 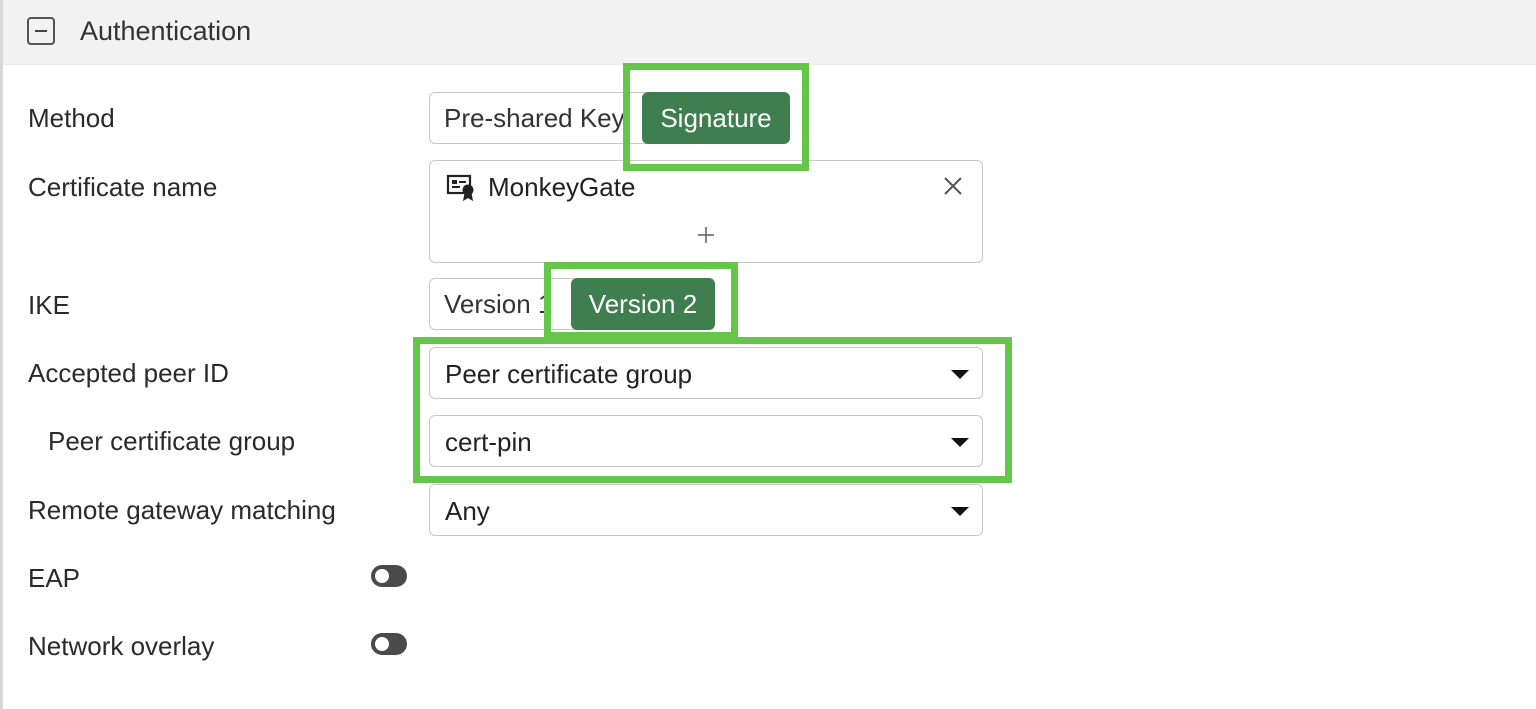 What do you see at coordinates (71, 118) in the screenshot?
I see `method-label: Method` at bounding box center [71, 118].